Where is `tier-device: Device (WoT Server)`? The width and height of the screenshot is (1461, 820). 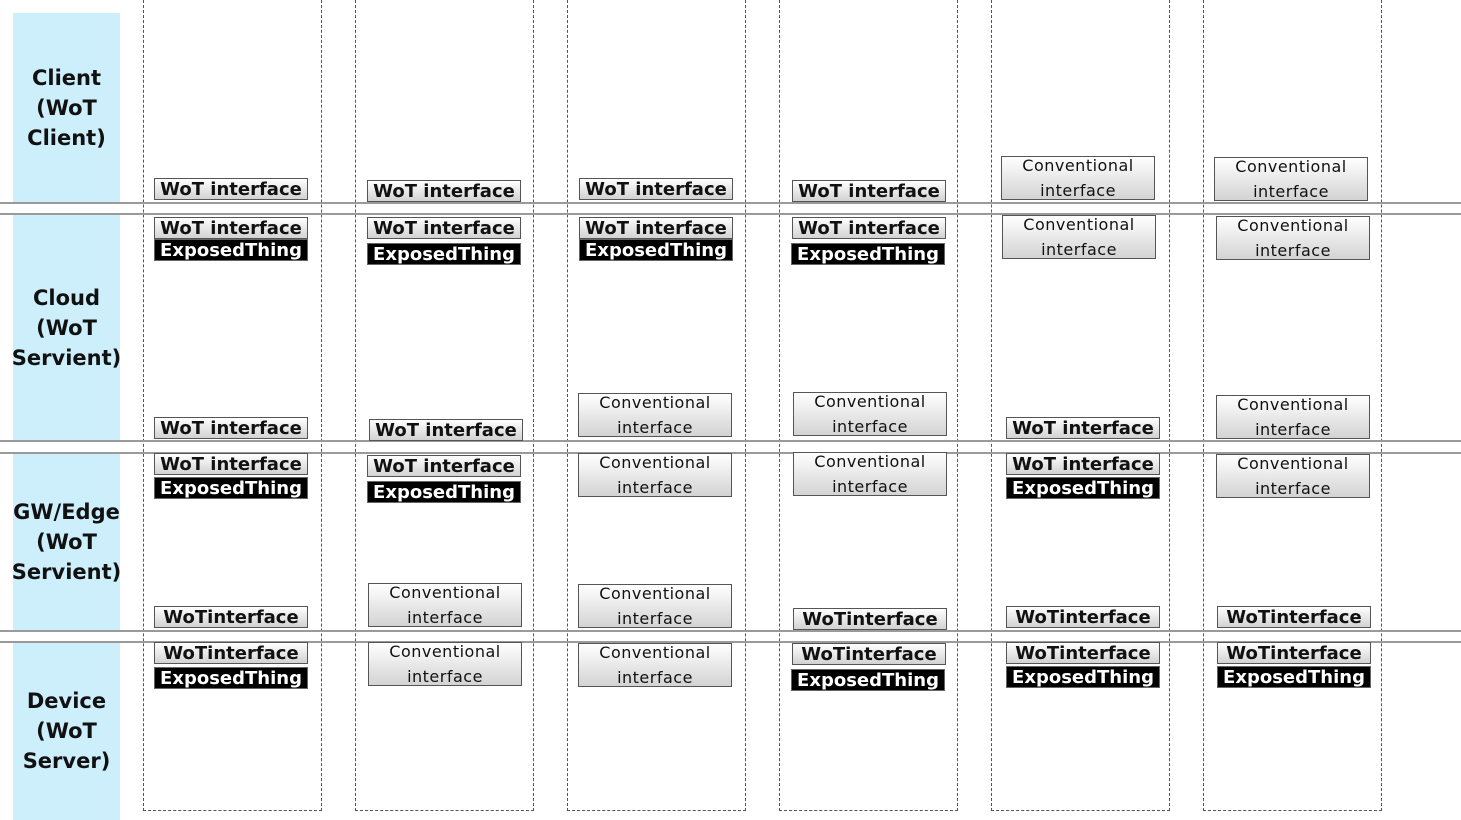
tier-device: Device (WoT Server) is located at coordinates (66, 730).